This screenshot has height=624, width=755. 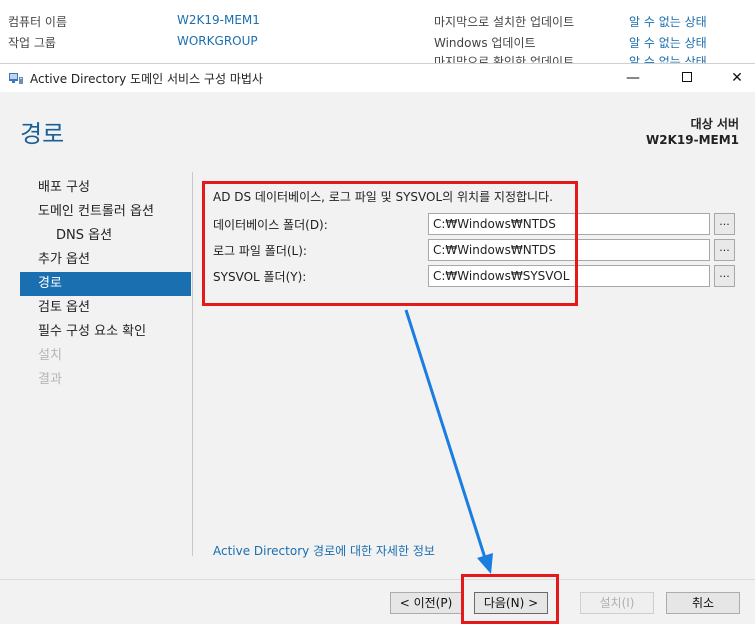 I want to click on windows-update-label: Windows 업데이트, so click(x=485, y=43).